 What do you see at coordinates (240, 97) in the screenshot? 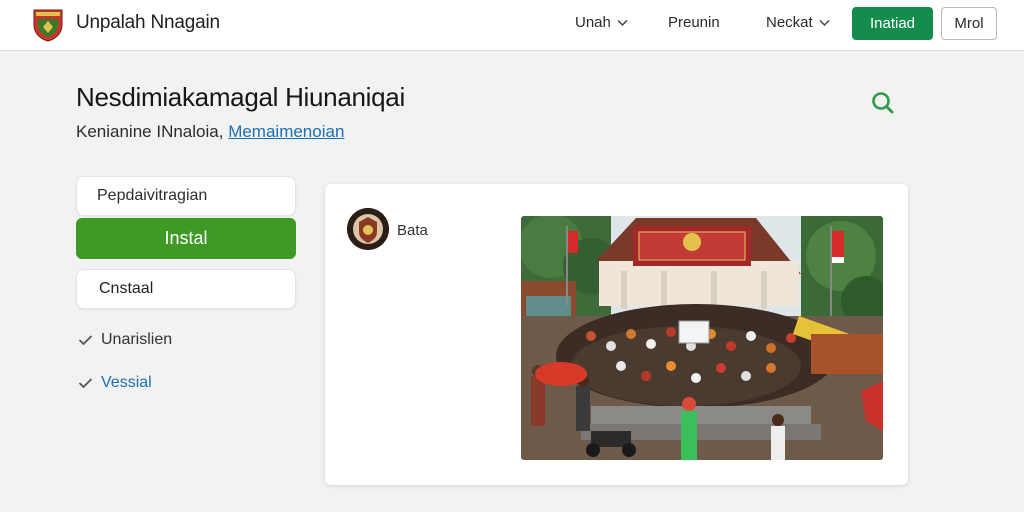
I see `page-title: Nesdimiakamagal Hiunaniqai` at bounding box center [240, 97].